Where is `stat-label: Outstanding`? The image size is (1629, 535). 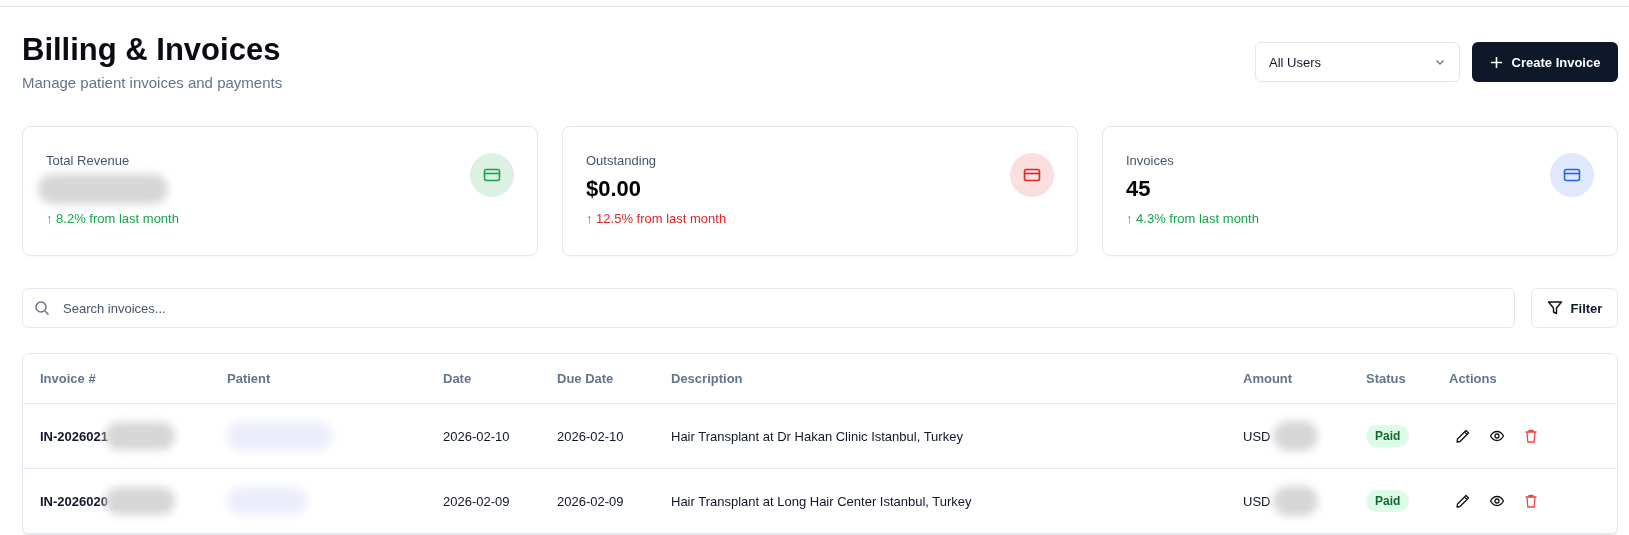 stat-label: Outstanding is located at coordinates (622, 161).